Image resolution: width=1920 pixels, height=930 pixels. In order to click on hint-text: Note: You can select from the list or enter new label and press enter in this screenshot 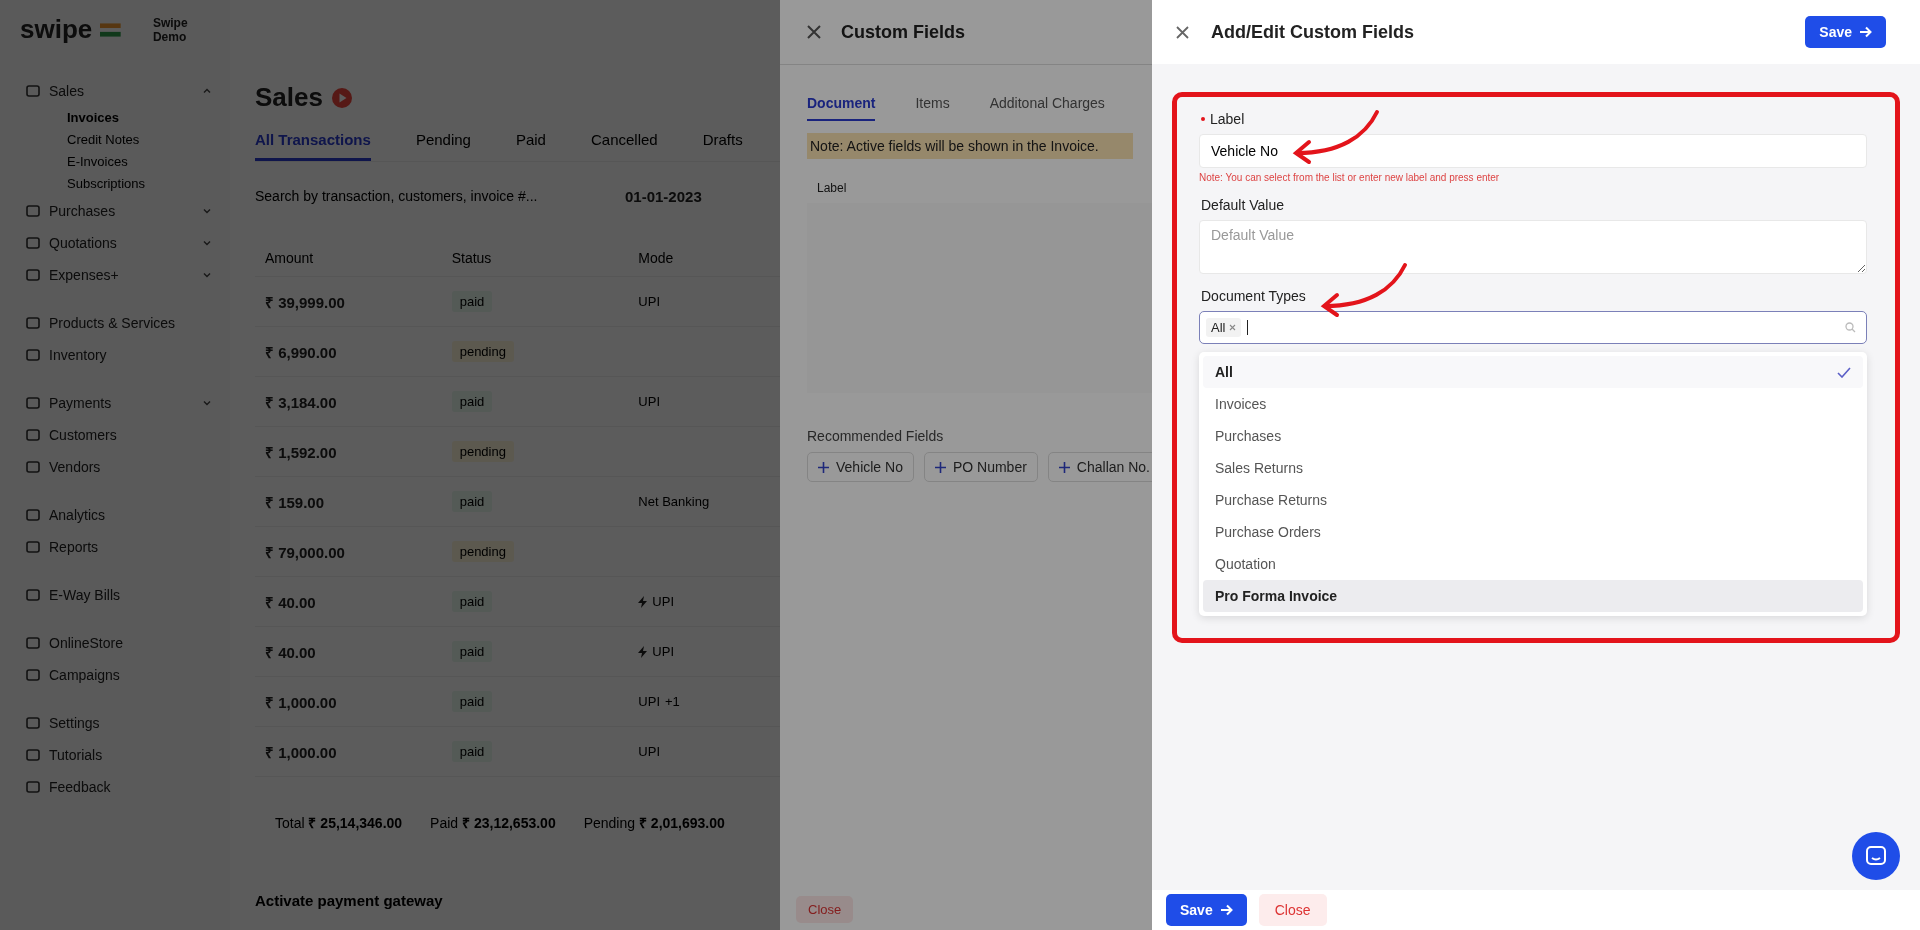, I will do `click(1350, 177)`.